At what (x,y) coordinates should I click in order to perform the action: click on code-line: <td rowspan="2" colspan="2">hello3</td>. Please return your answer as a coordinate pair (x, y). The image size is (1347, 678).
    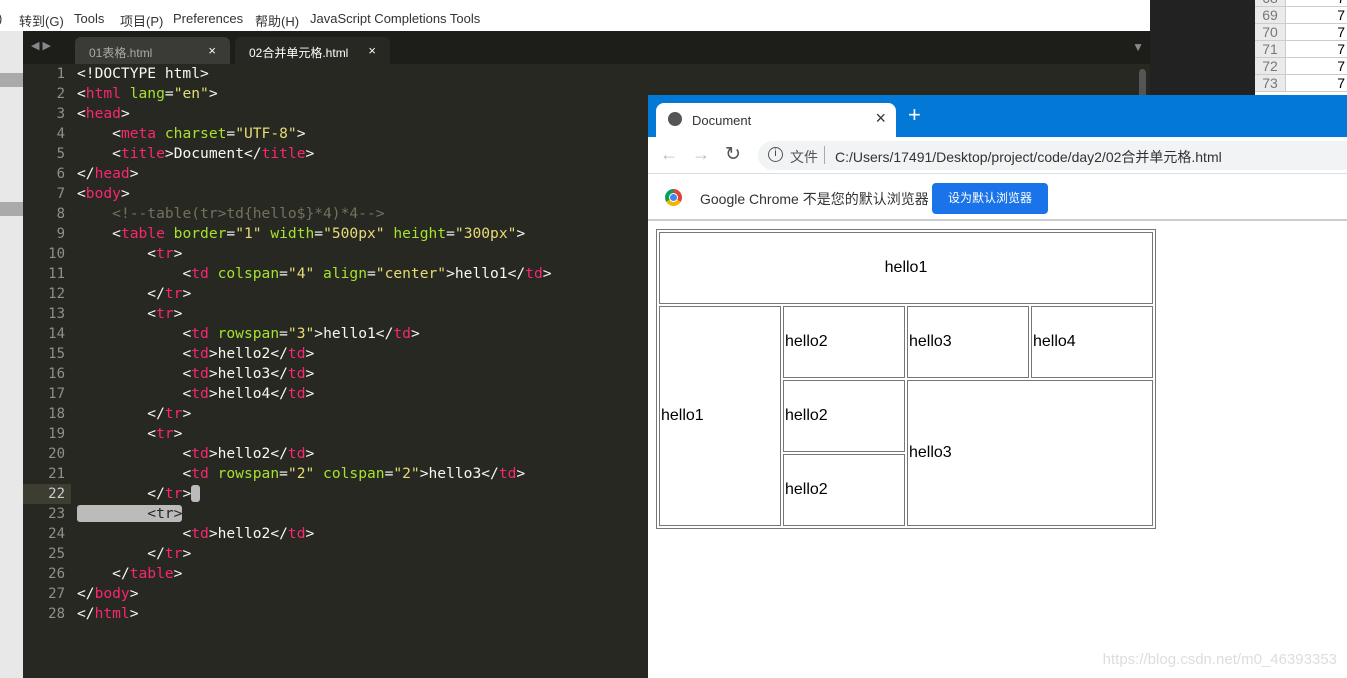
    Looking at the image, I should click on (354, 473).